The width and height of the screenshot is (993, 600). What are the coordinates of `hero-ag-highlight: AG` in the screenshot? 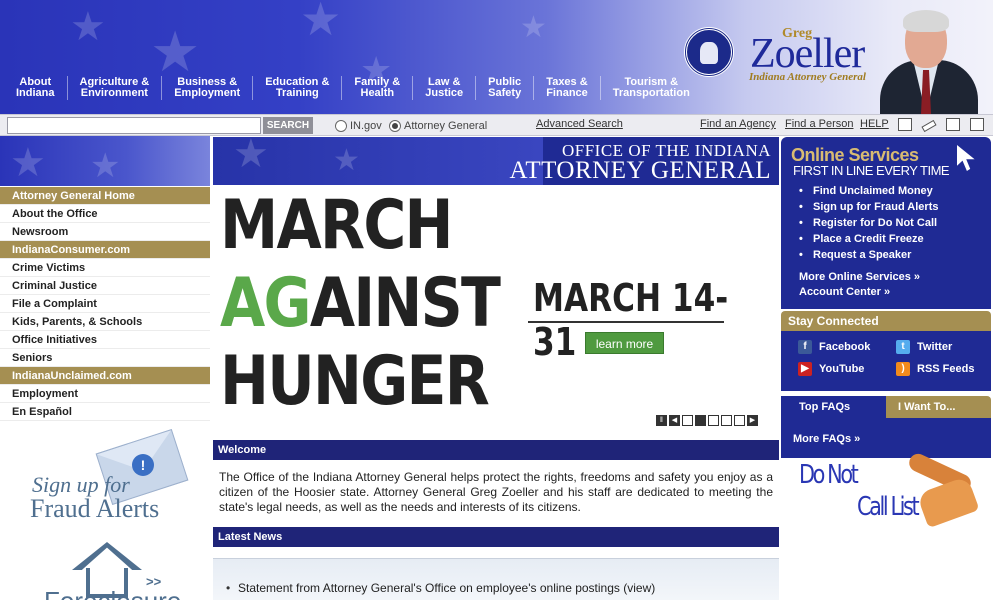 It's located at (266, 303).